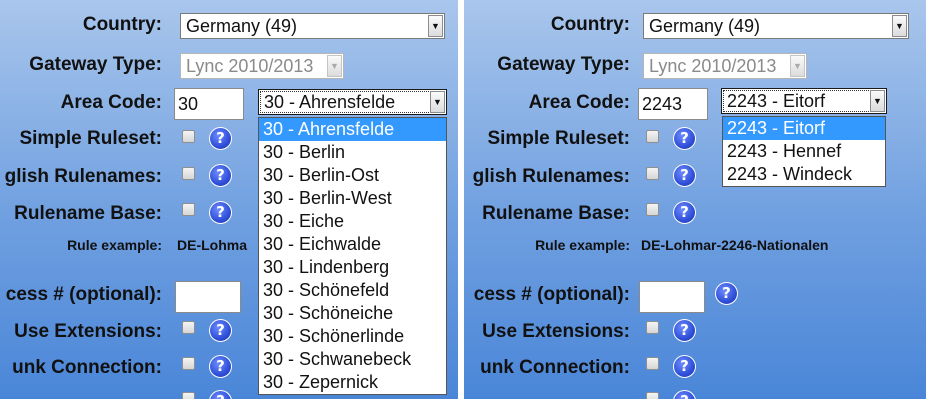  Describe the element at coordinates (352, 152) in the screenshot. I see `dropdown-option: 30 - Berlin` at that location.